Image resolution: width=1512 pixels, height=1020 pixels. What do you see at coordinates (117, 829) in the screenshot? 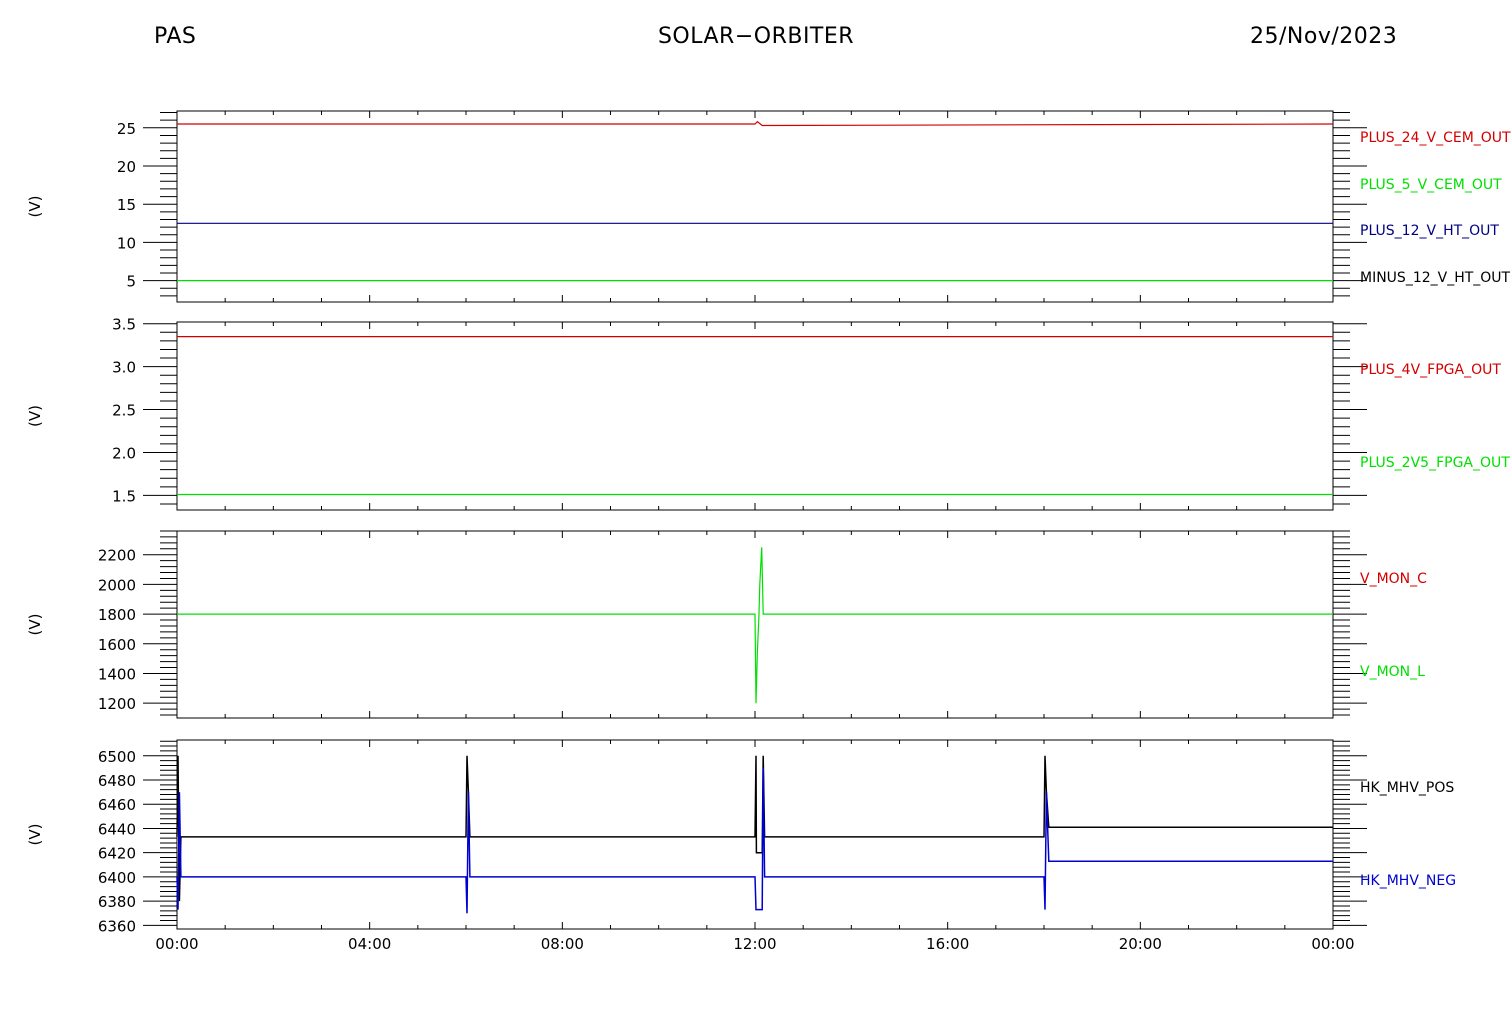
I see `y-tick-label: 6440` at bounding box center [117, 829].